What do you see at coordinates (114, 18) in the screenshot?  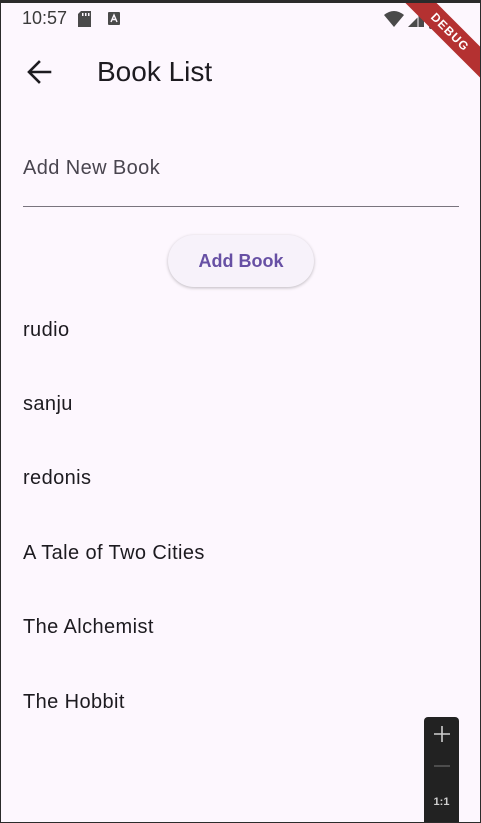 I see `accessibility-a-icon` at bounding box center [114, 18].